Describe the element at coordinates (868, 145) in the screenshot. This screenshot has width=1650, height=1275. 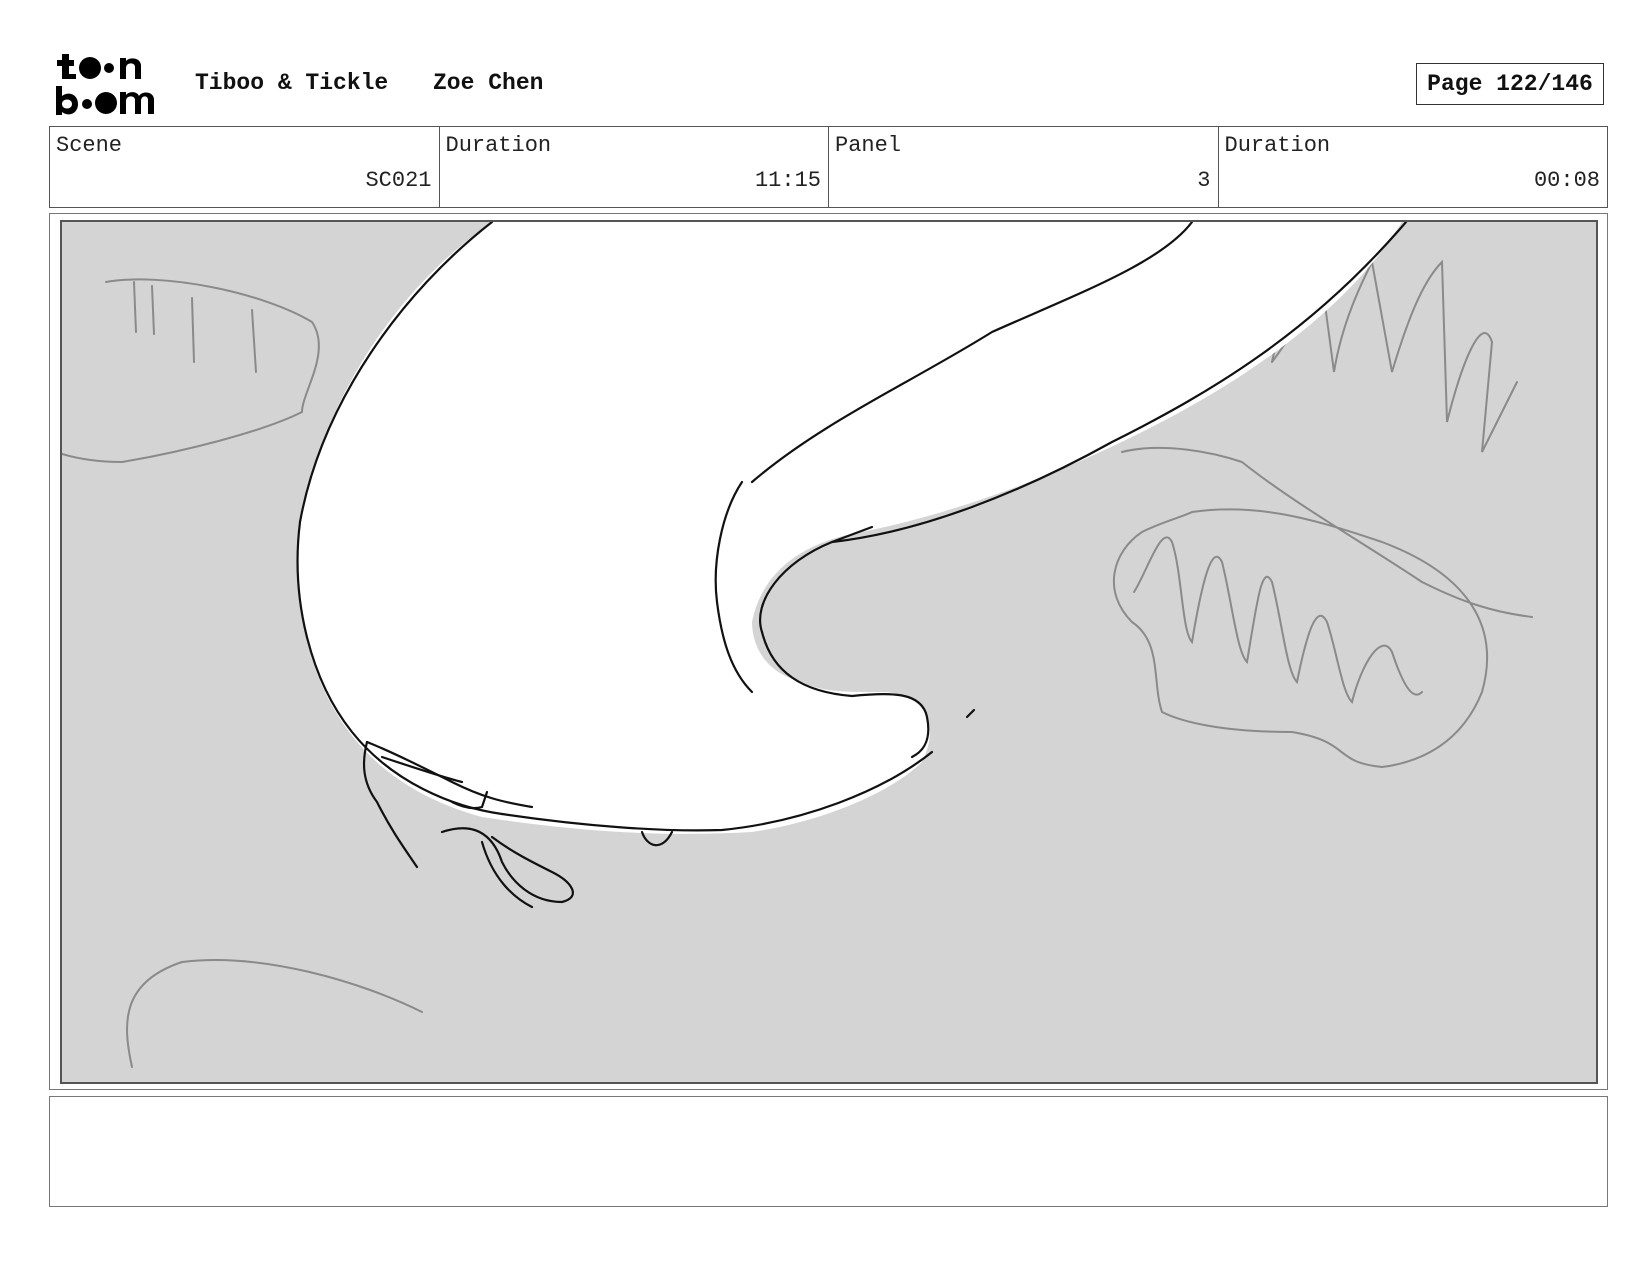
I see `panel-label: Panel` at that location.